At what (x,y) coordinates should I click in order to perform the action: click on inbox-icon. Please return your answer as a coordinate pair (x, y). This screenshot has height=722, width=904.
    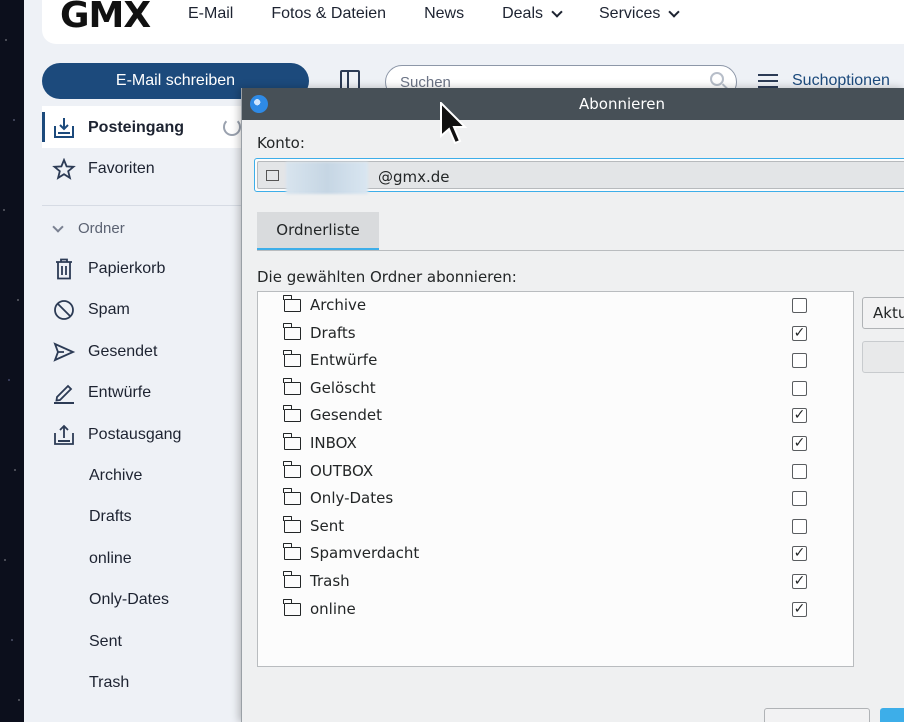
    Looking at the image, I should click on (64, 128).